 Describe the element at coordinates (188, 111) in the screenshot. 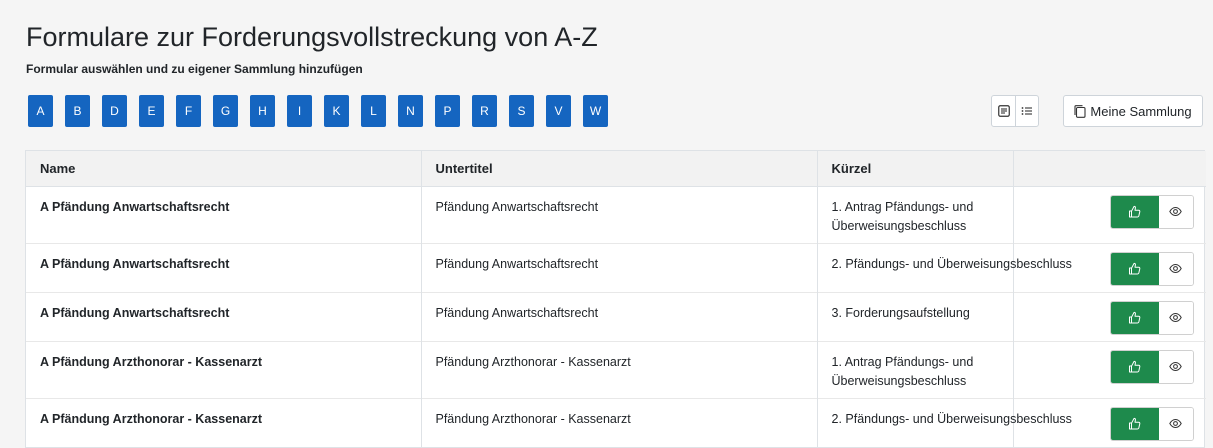

I see `letter-button-f: F` at that location.